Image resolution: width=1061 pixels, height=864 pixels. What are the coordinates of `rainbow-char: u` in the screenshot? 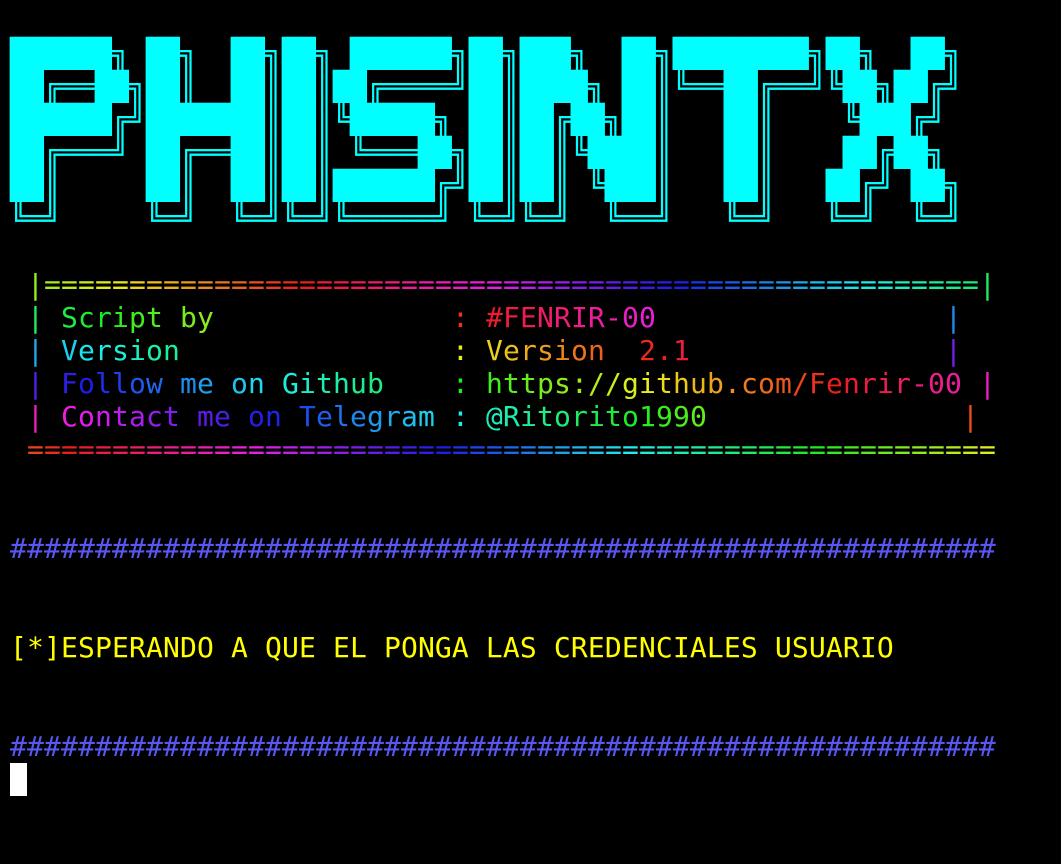 It's located at (358, 383).